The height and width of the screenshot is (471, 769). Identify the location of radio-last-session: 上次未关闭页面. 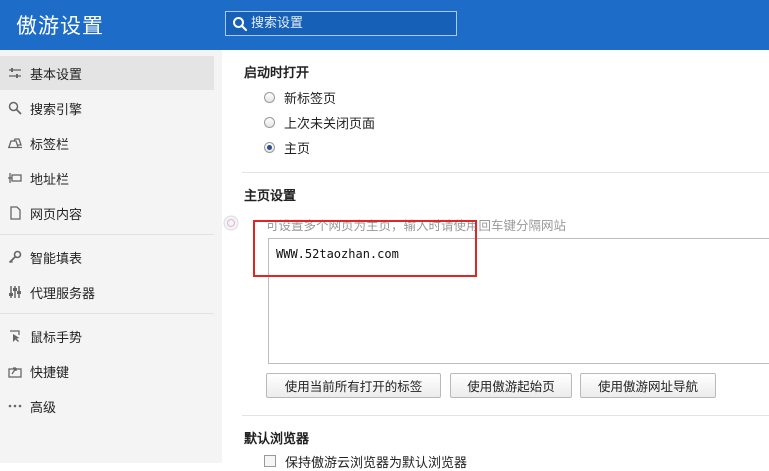
(320, 122).